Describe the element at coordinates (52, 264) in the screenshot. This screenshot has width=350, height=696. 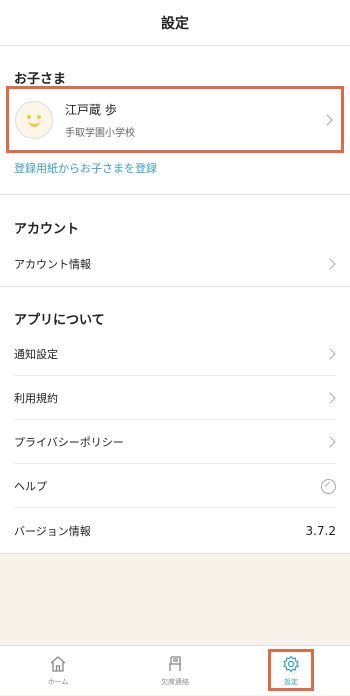
I see `account-info-label: アカウント情報` at that location.